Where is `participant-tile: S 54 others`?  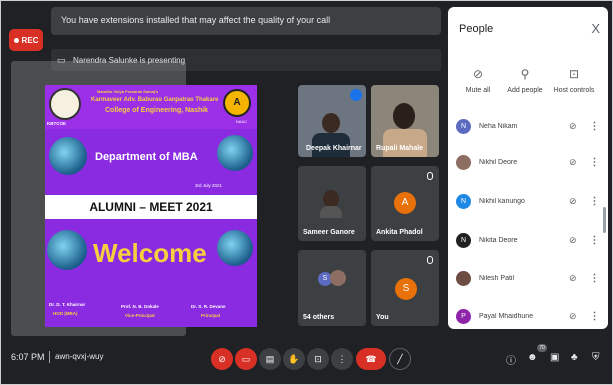 participant-tile: S 54 others is located at coordinates (332, 288).